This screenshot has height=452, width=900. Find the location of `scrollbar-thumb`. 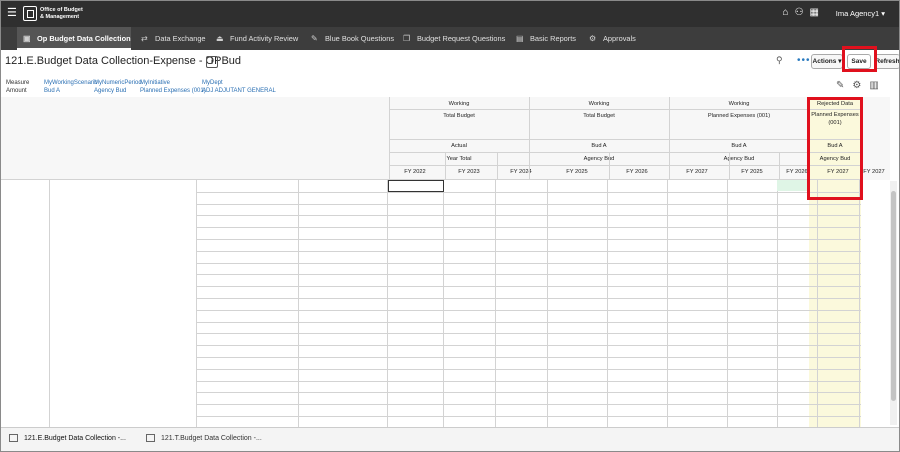

scrollbar-thumb is located at coordinates (893, 296).